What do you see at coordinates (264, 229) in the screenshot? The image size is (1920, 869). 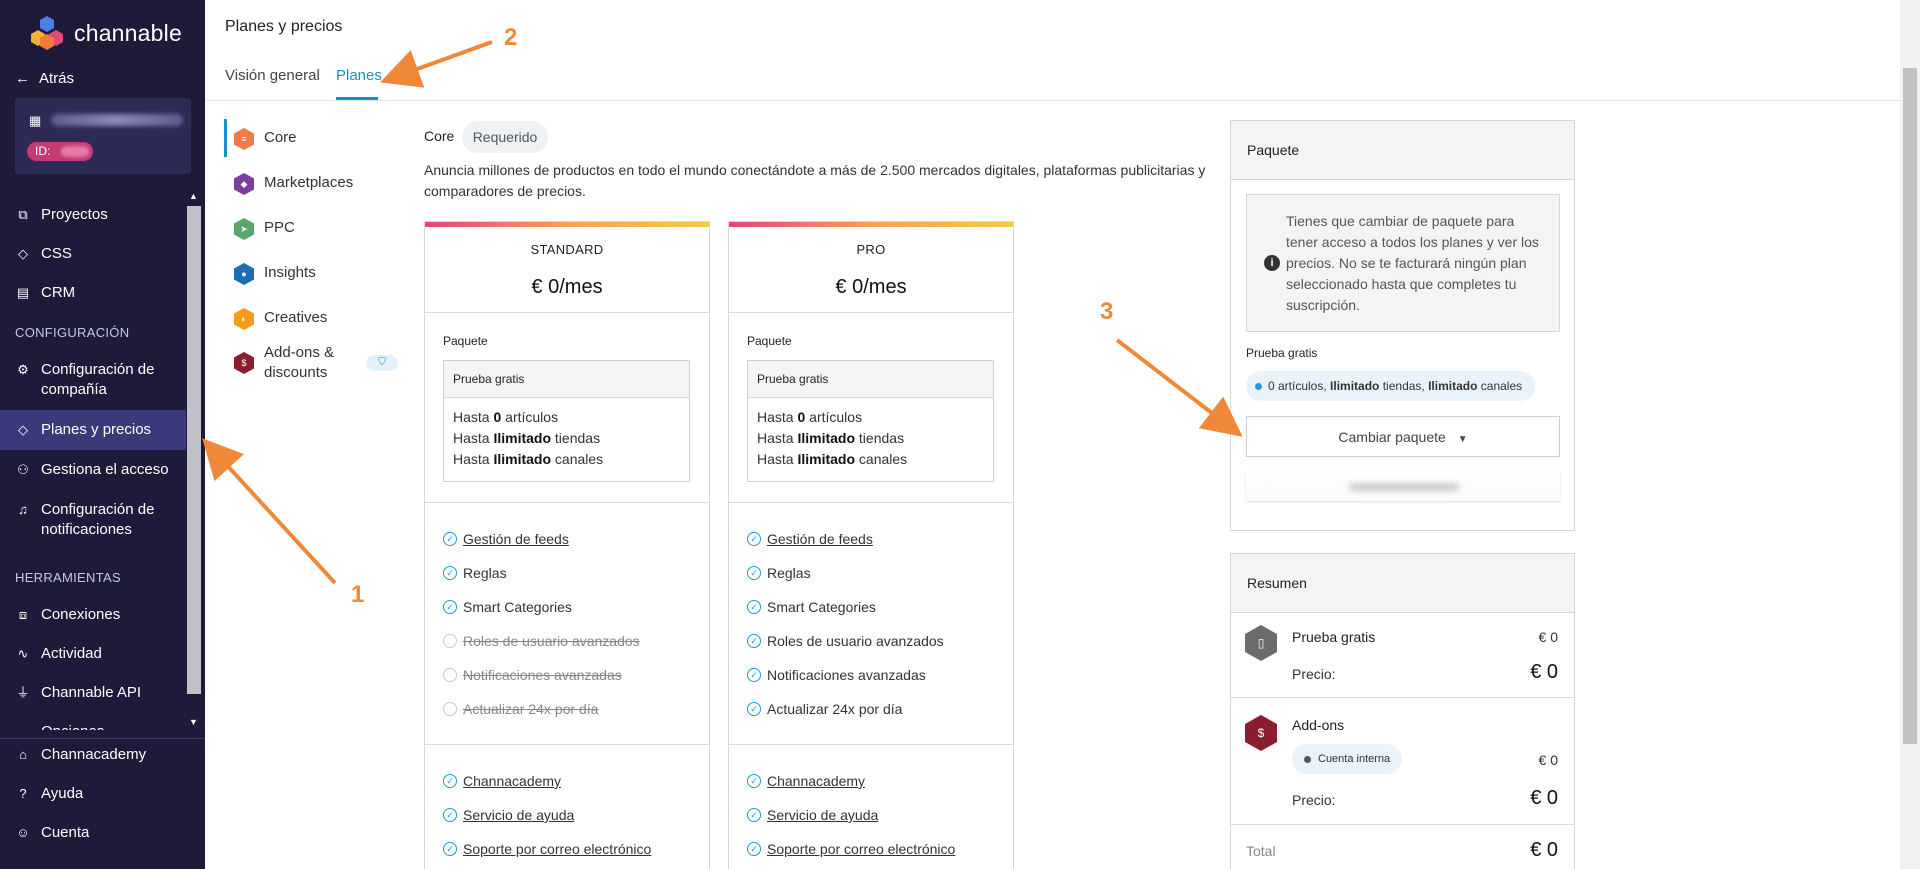 I see `category-ppc: ➤ PPC` at bounding box center [264, 229].